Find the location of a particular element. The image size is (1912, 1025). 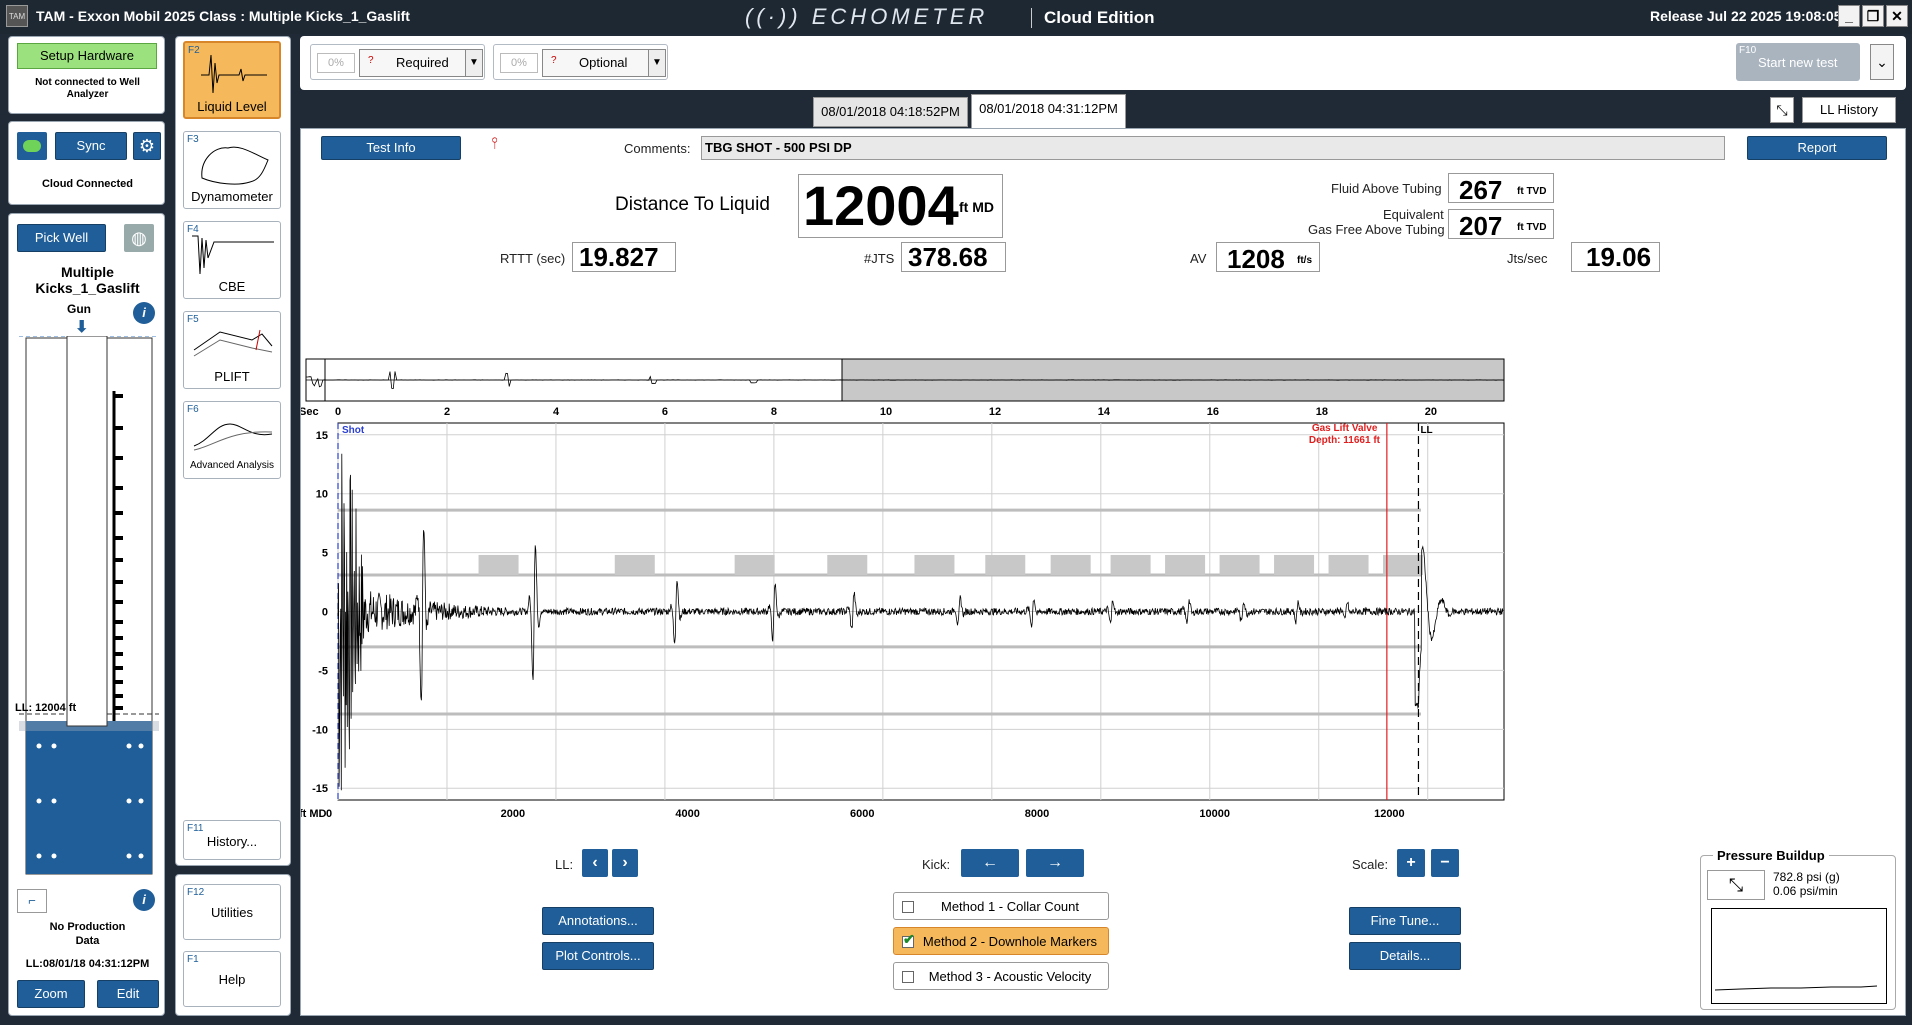

tab-test-1: 08/01/2018 04:18:52PM is located at coordinates (890, 112).